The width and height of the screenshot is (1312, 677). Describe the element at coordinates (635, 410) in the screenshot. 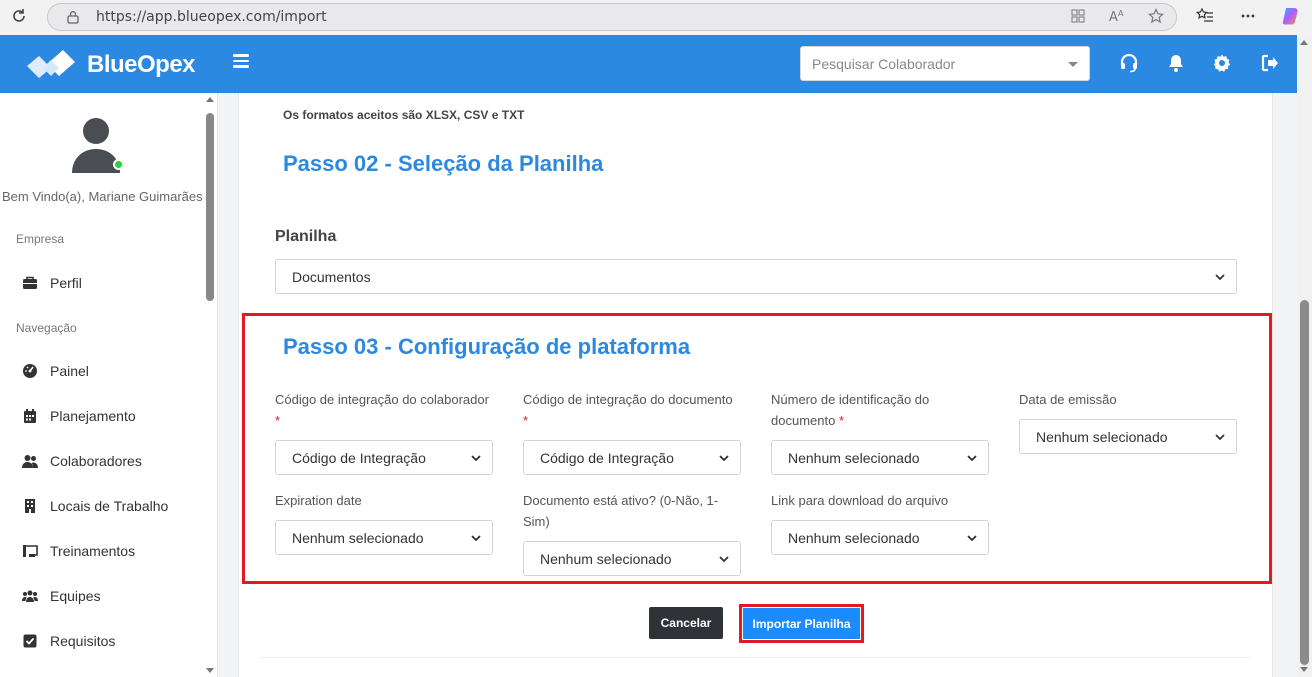

I see `field-label-documento: Código de integração do documento *` at that location.